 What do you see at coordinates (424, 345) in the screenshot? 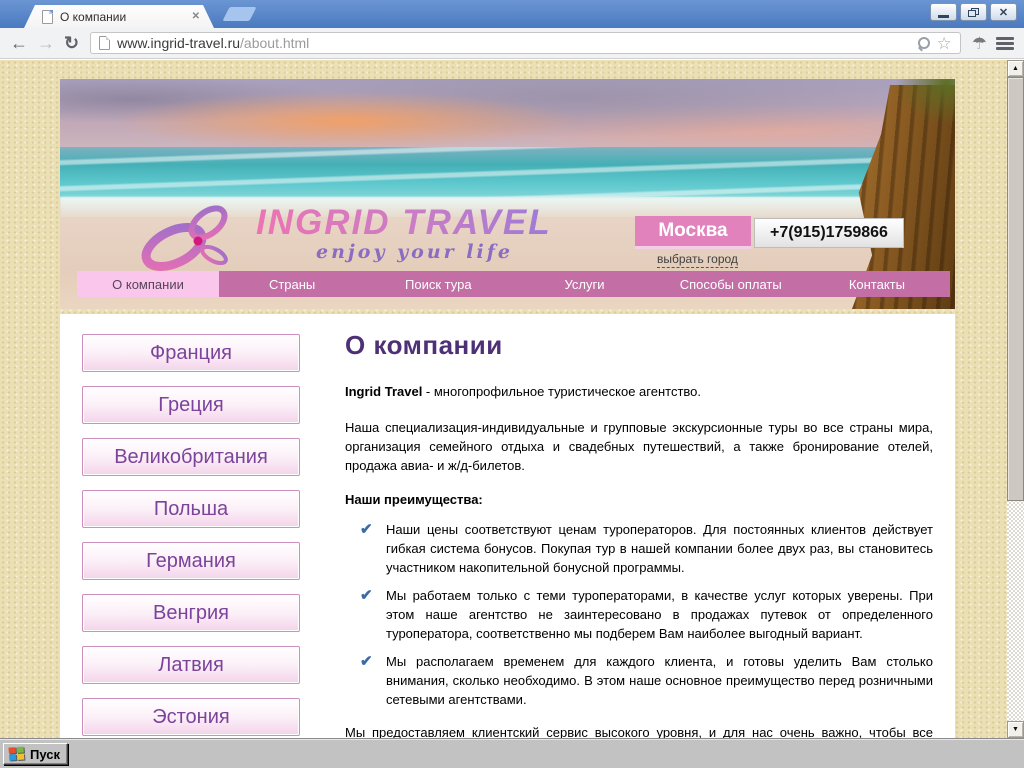
I see `page-title: О компании` at bounding box center [424, 345].